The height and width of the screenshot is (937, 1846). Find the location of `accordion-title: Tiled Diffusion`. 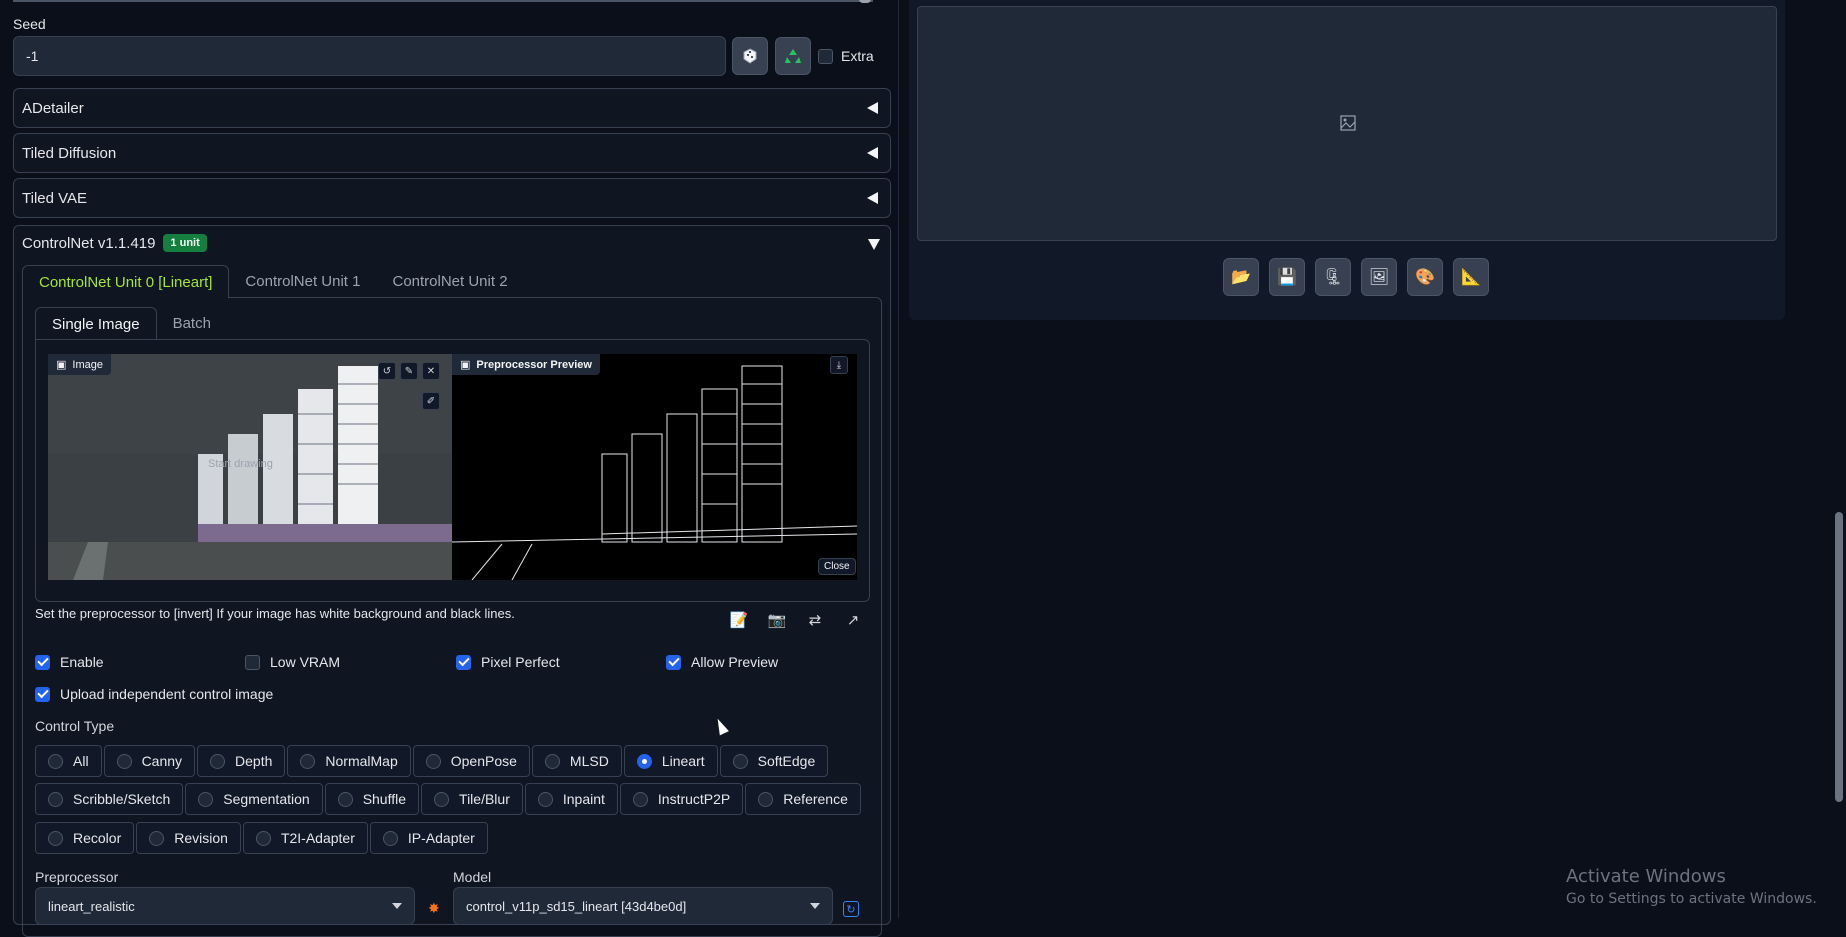

accordion-title: Tiled Diffusion is located at coordinates (69, 153).